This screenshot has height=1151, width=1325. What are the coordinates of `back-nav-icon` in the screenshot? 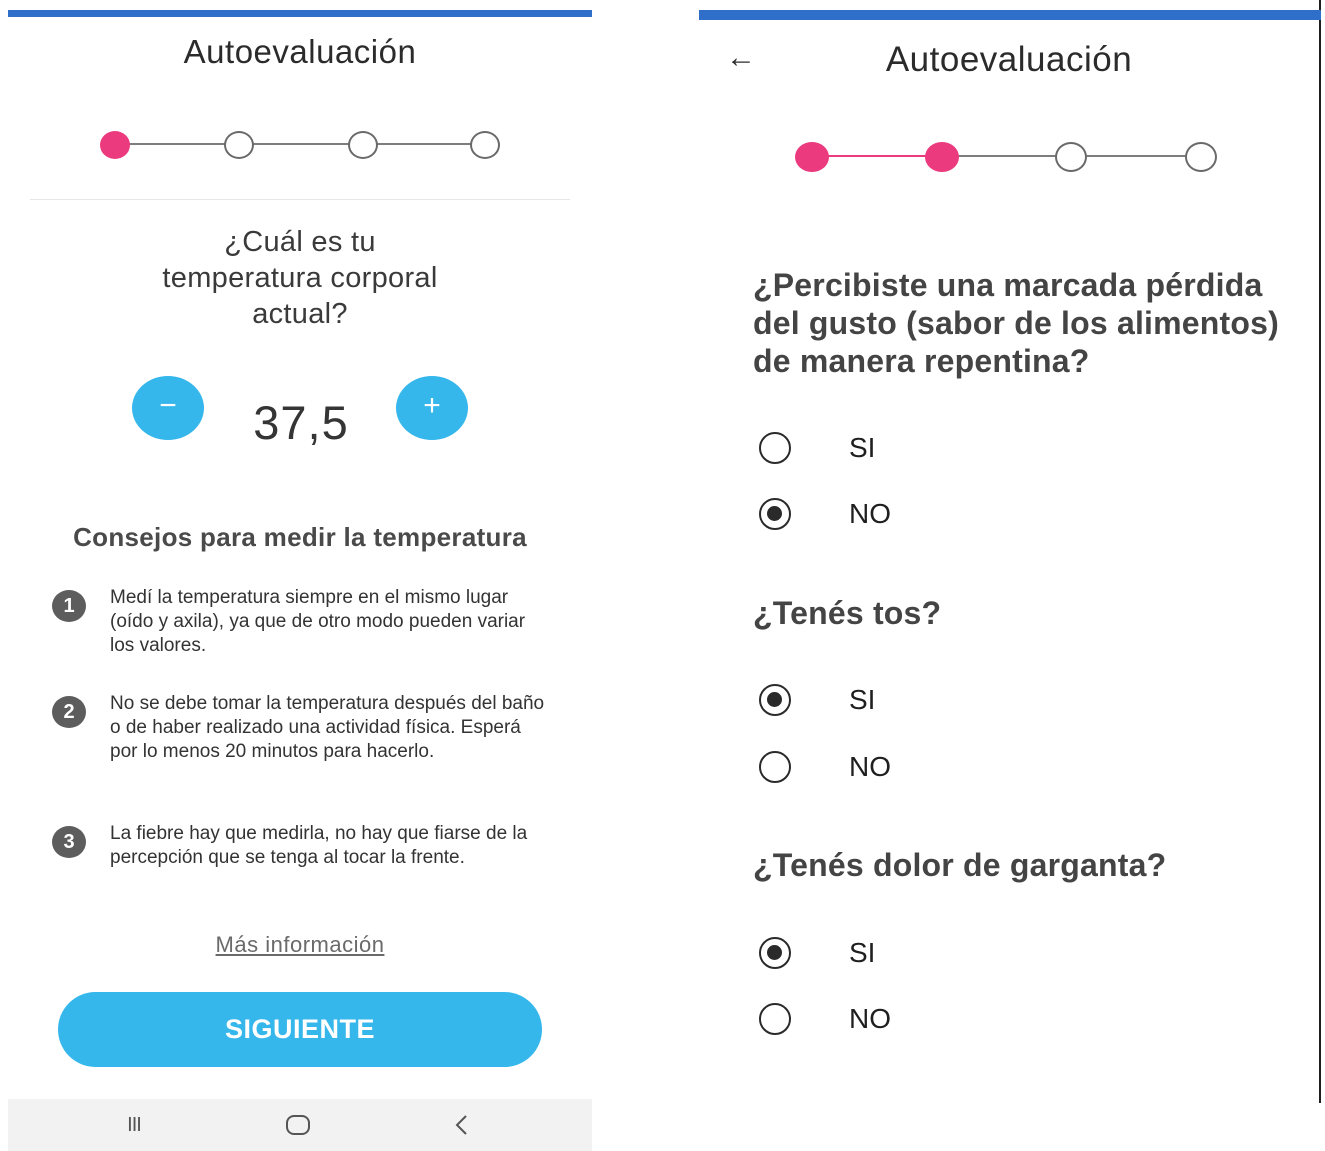 It's located at (462, 1125).